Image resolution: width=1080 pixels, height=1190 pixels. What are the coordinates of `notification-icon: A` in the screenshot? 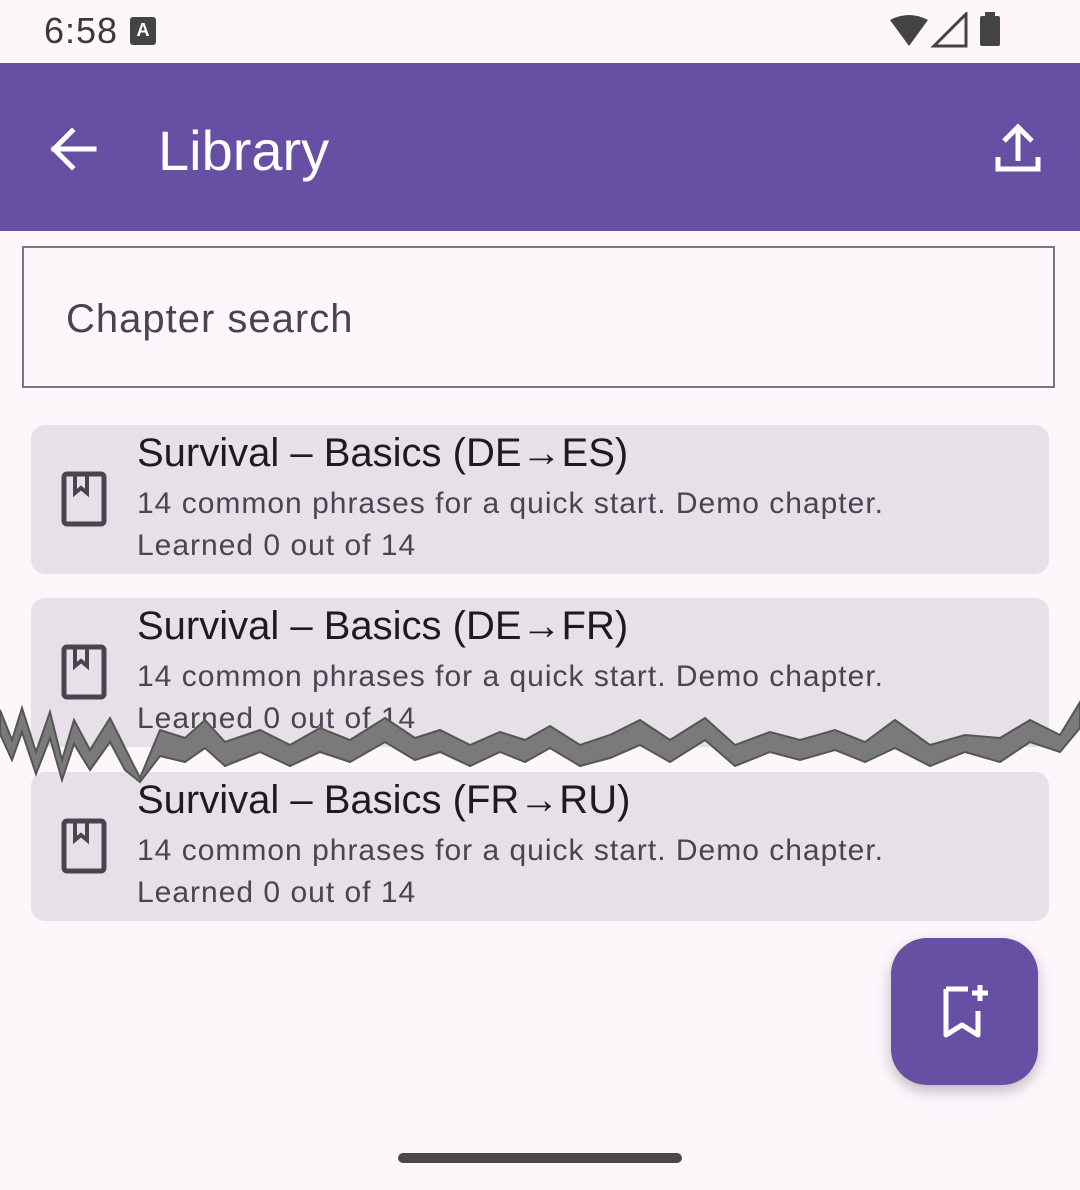 It's located at (143, 31).